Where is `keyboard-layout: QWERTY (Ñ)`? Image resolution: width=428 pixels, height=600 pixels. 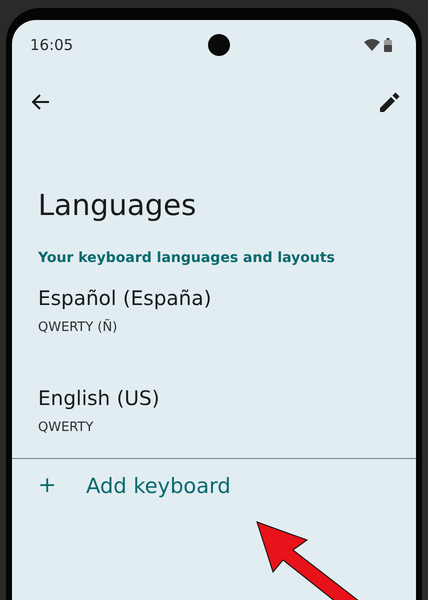 keyboard-layout: QWERTY (Ñ) is located at coordinates (78, 327).